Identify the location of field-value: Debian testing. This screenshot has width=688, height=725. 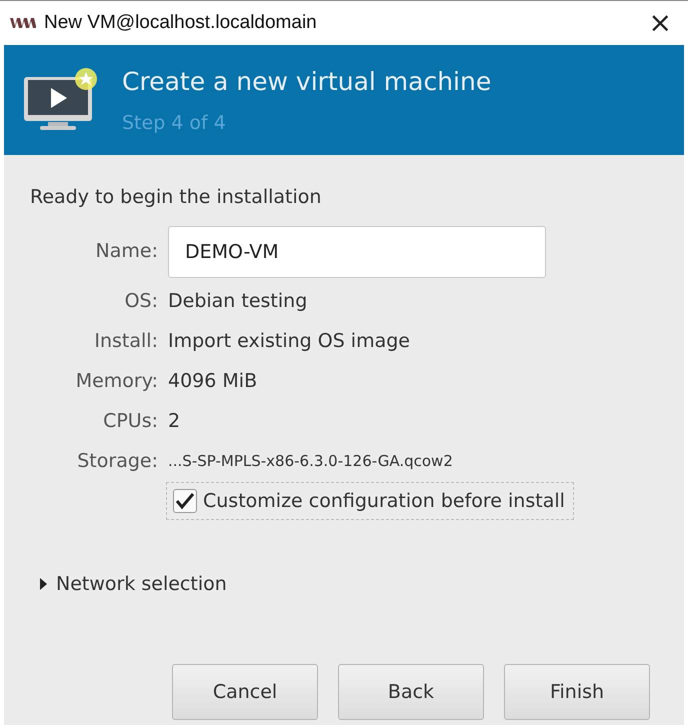
(238, 301).